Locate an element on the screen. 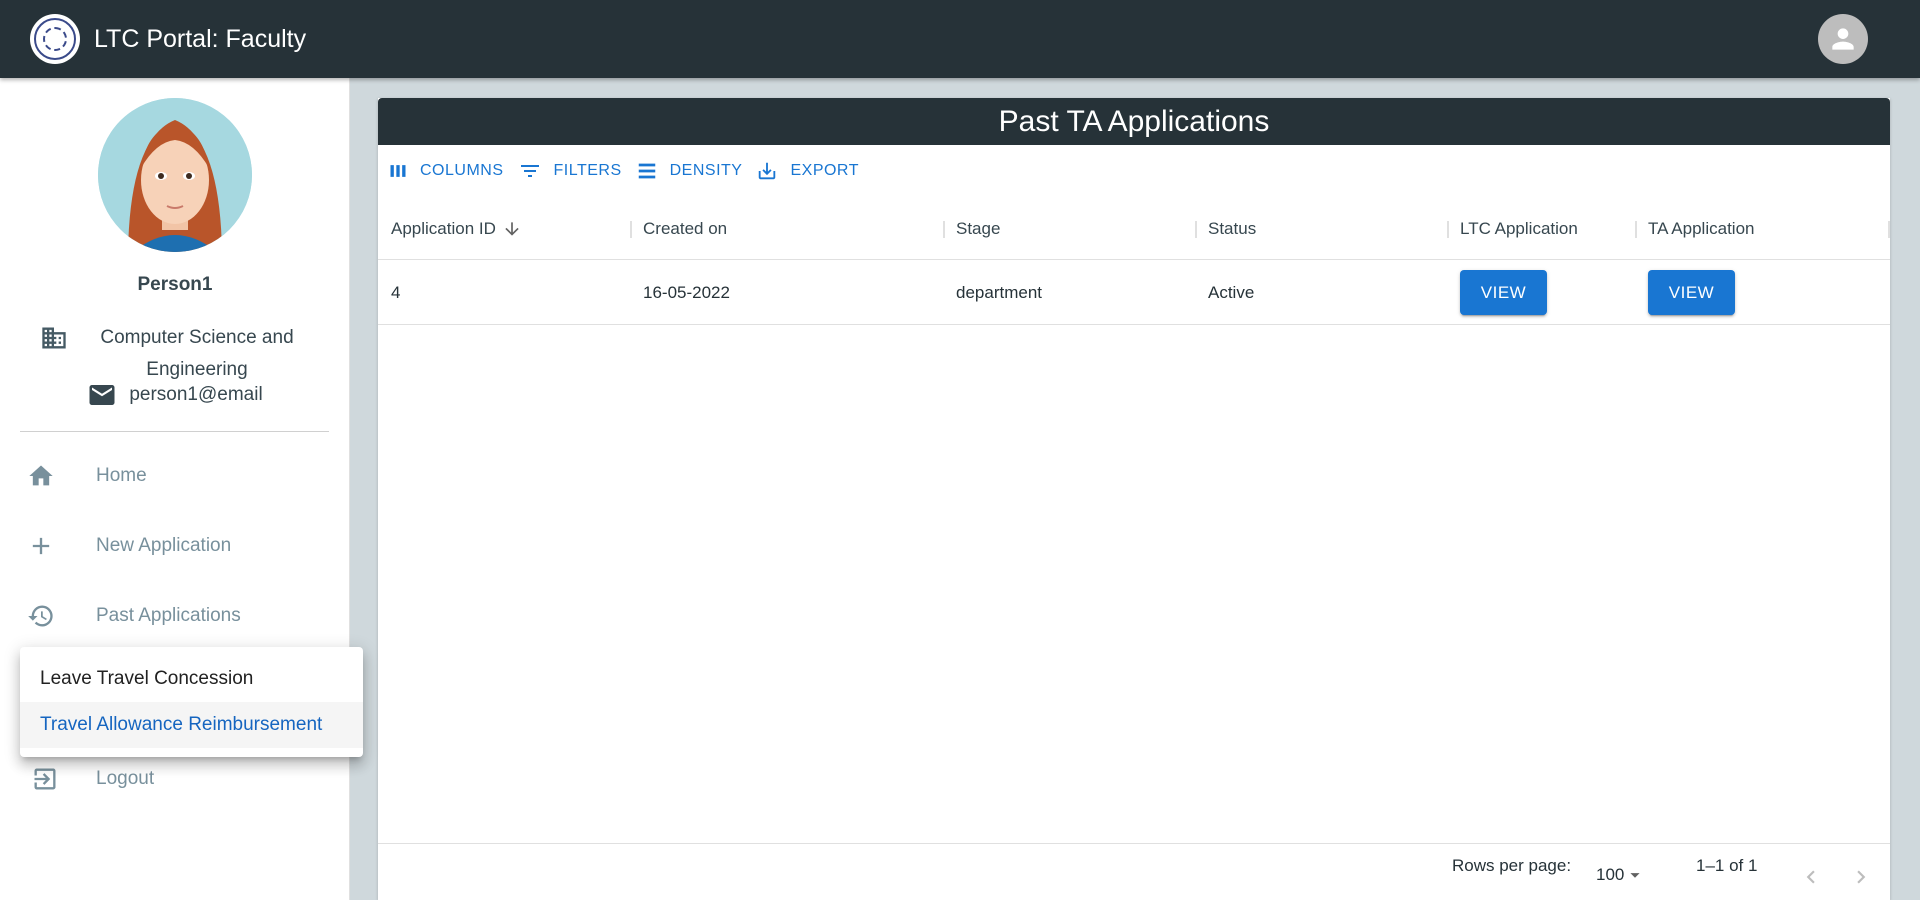 Image resolution: width=1920 pixels, height=900 pixels. column-header-stage: Stage is located at coordinates (978, 228).